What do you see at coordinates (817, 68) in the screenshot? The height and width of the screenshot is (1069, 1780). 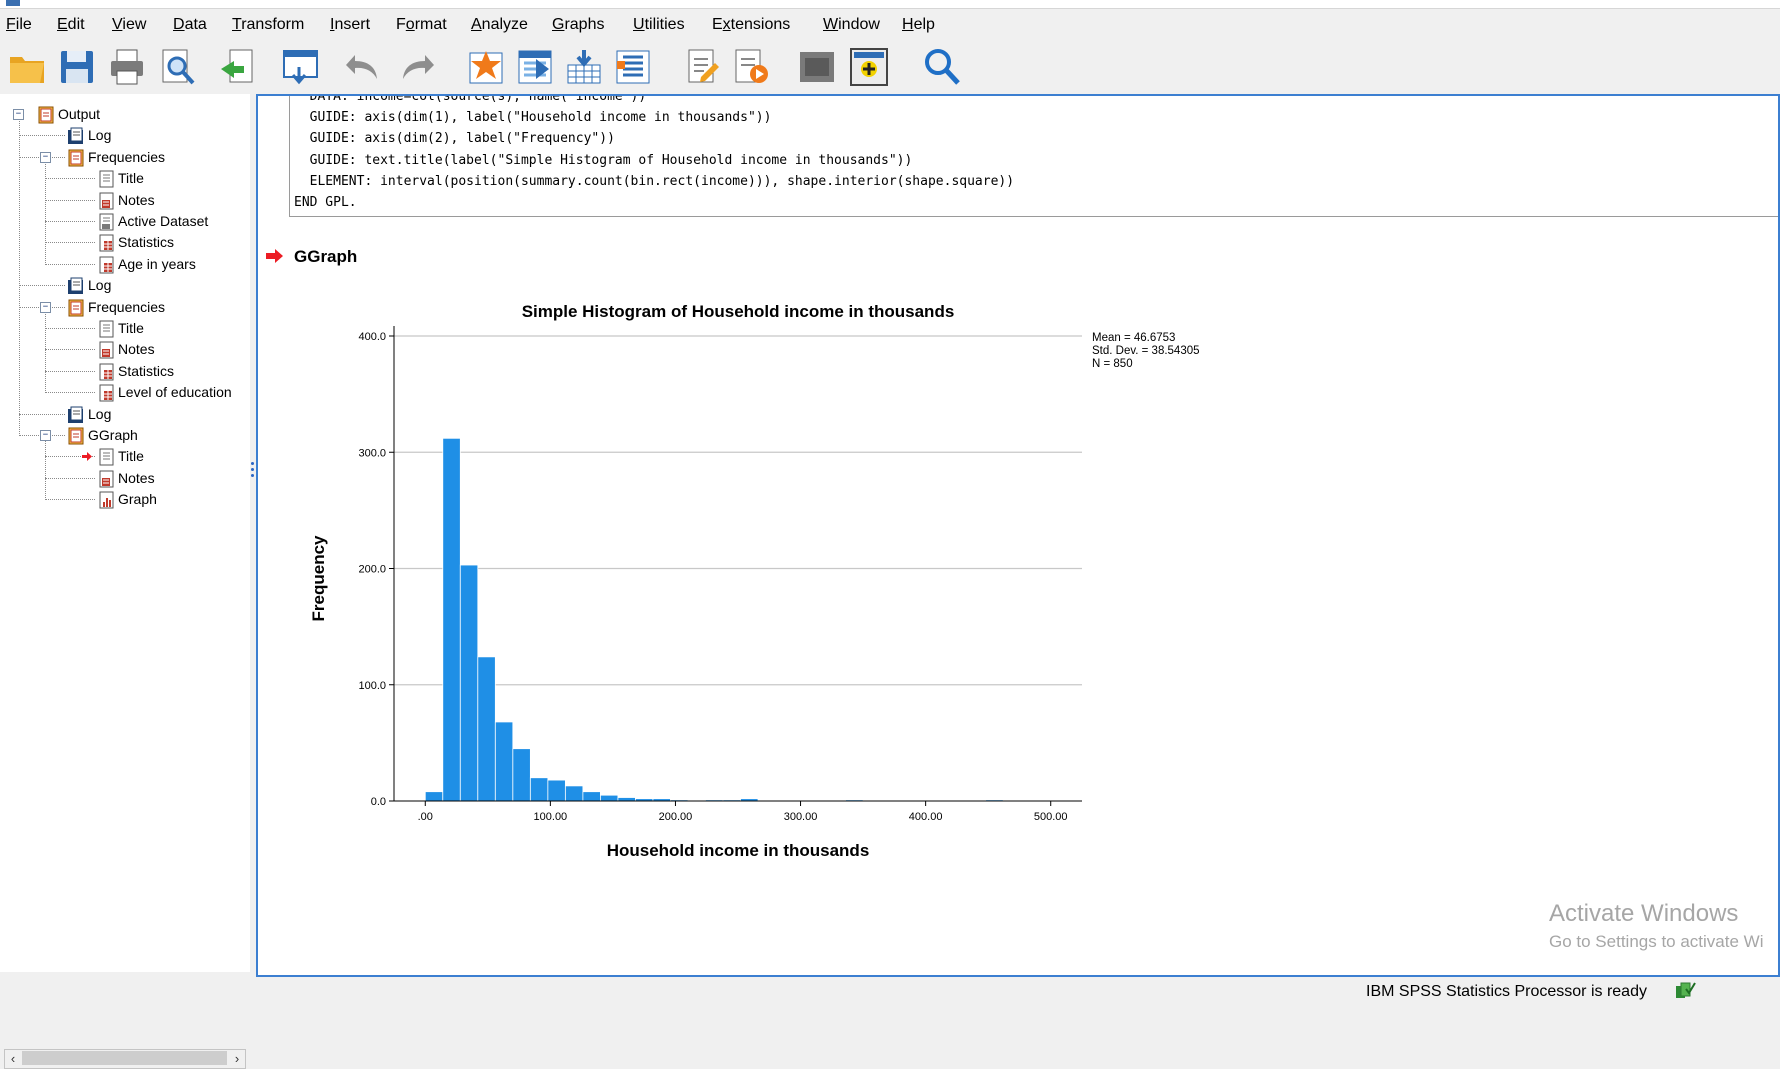 I see `designate-window-icon` at bounding box center [817, 68].